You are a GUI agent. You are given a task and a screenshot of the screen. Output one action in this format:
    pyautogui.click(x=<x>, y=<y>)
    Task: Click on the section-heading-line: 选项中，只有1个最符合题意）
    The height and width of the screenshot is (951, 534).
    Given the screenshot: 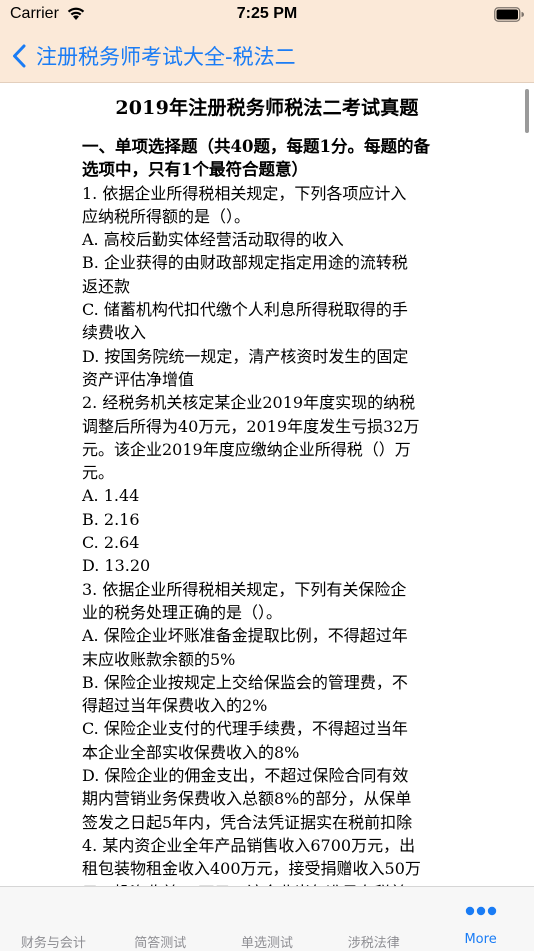 What is the action you would take?
    pyautogui.click(x=195, y=170)
    